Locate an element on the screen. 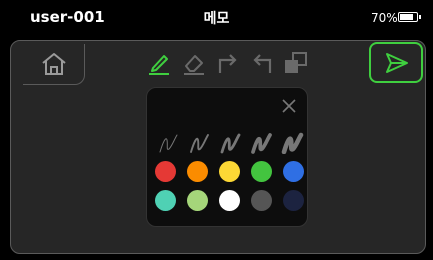  pen-icon is located at coordinates (159, 63).